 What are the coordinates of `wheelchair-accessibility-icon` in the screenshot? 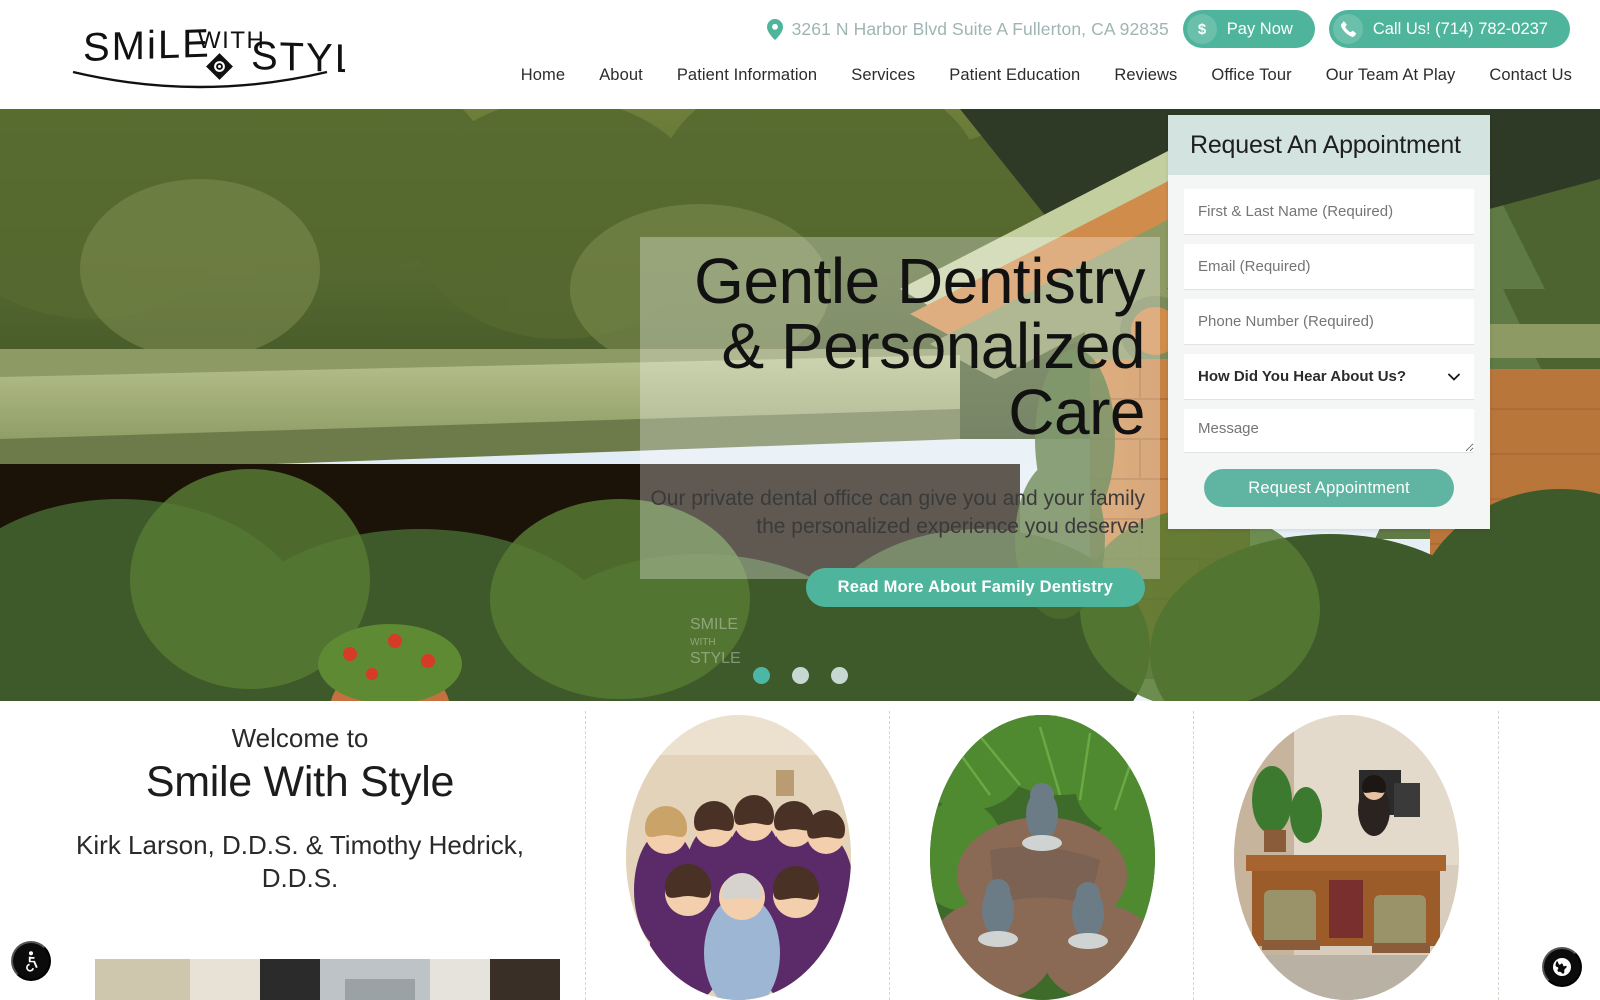 It's located at (32, 961).